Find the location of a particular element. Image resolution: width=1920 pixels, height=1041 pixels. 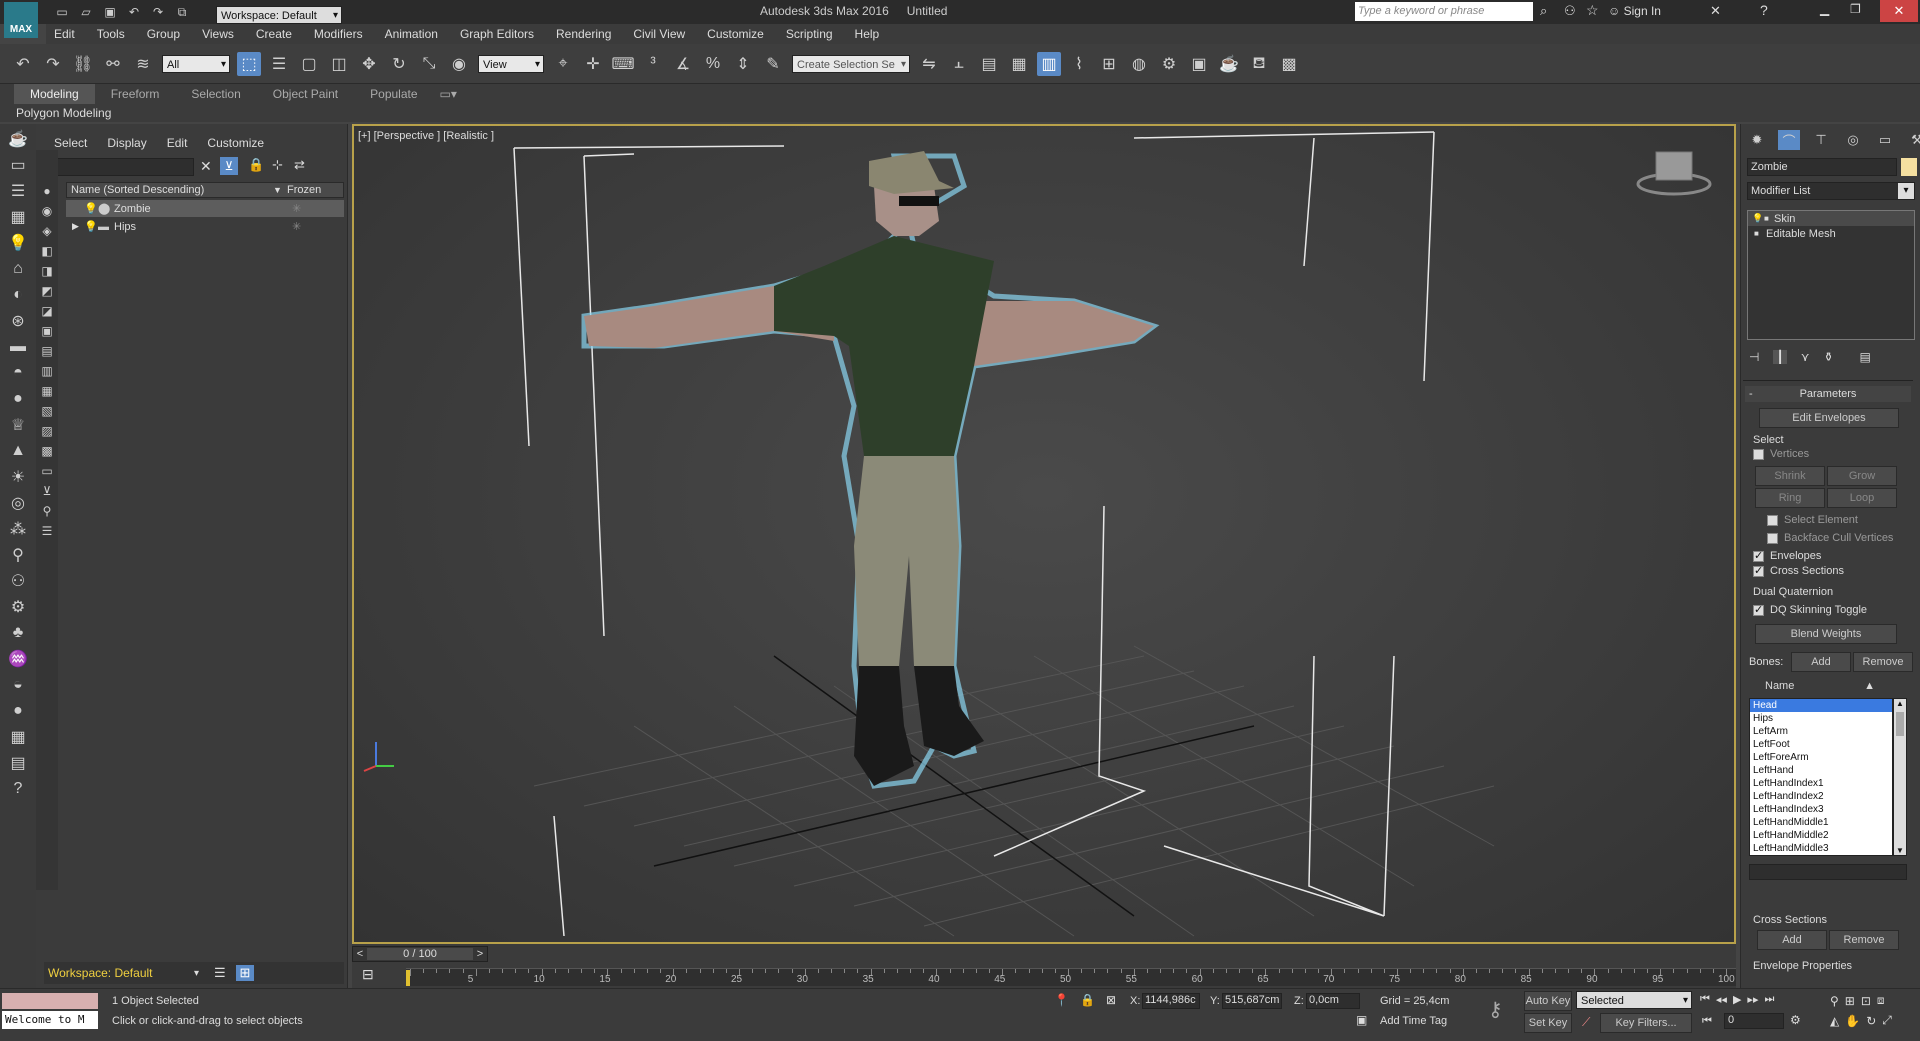

selection-lock-icon: 🔒 is located at coordinates (1087, 1000).